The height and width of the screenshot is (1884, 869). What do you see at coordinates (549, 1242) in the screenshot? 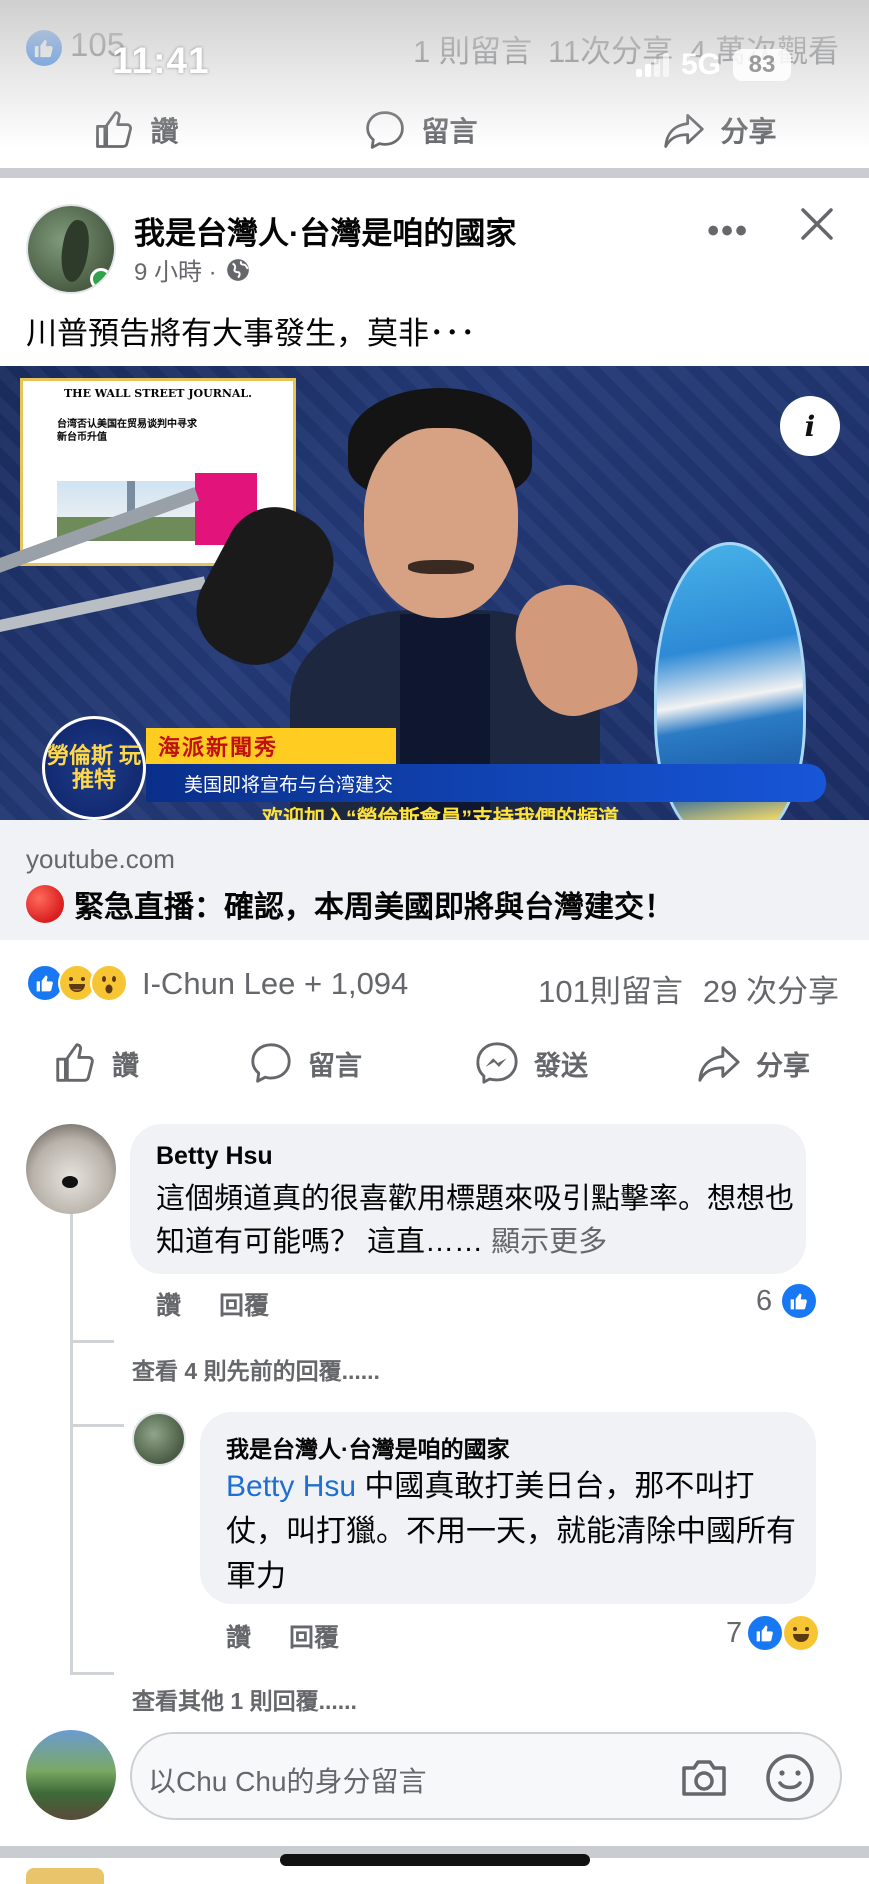
I see `see-more-link: 顯示更多` at bounding box center [549, 1242].